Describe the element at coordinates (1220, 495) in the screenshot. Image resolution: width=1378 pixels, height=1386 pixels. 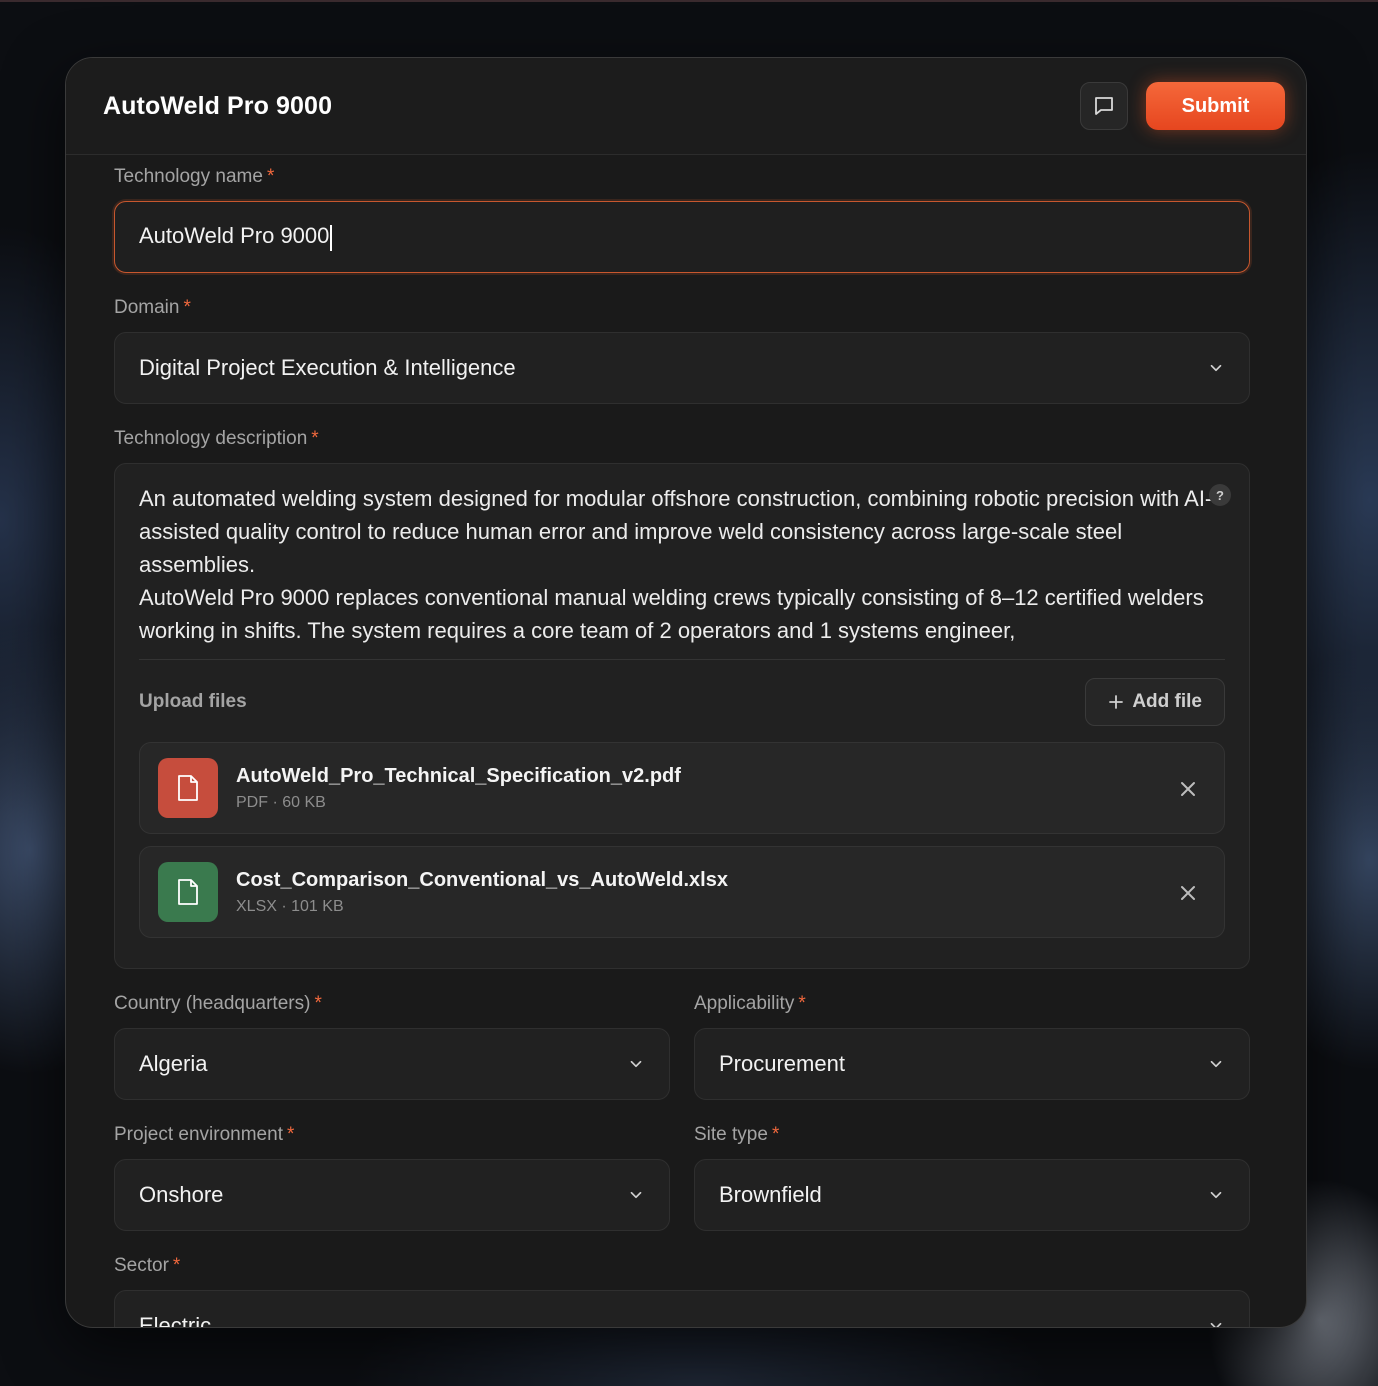
I see `help-icon: ?` at that location.